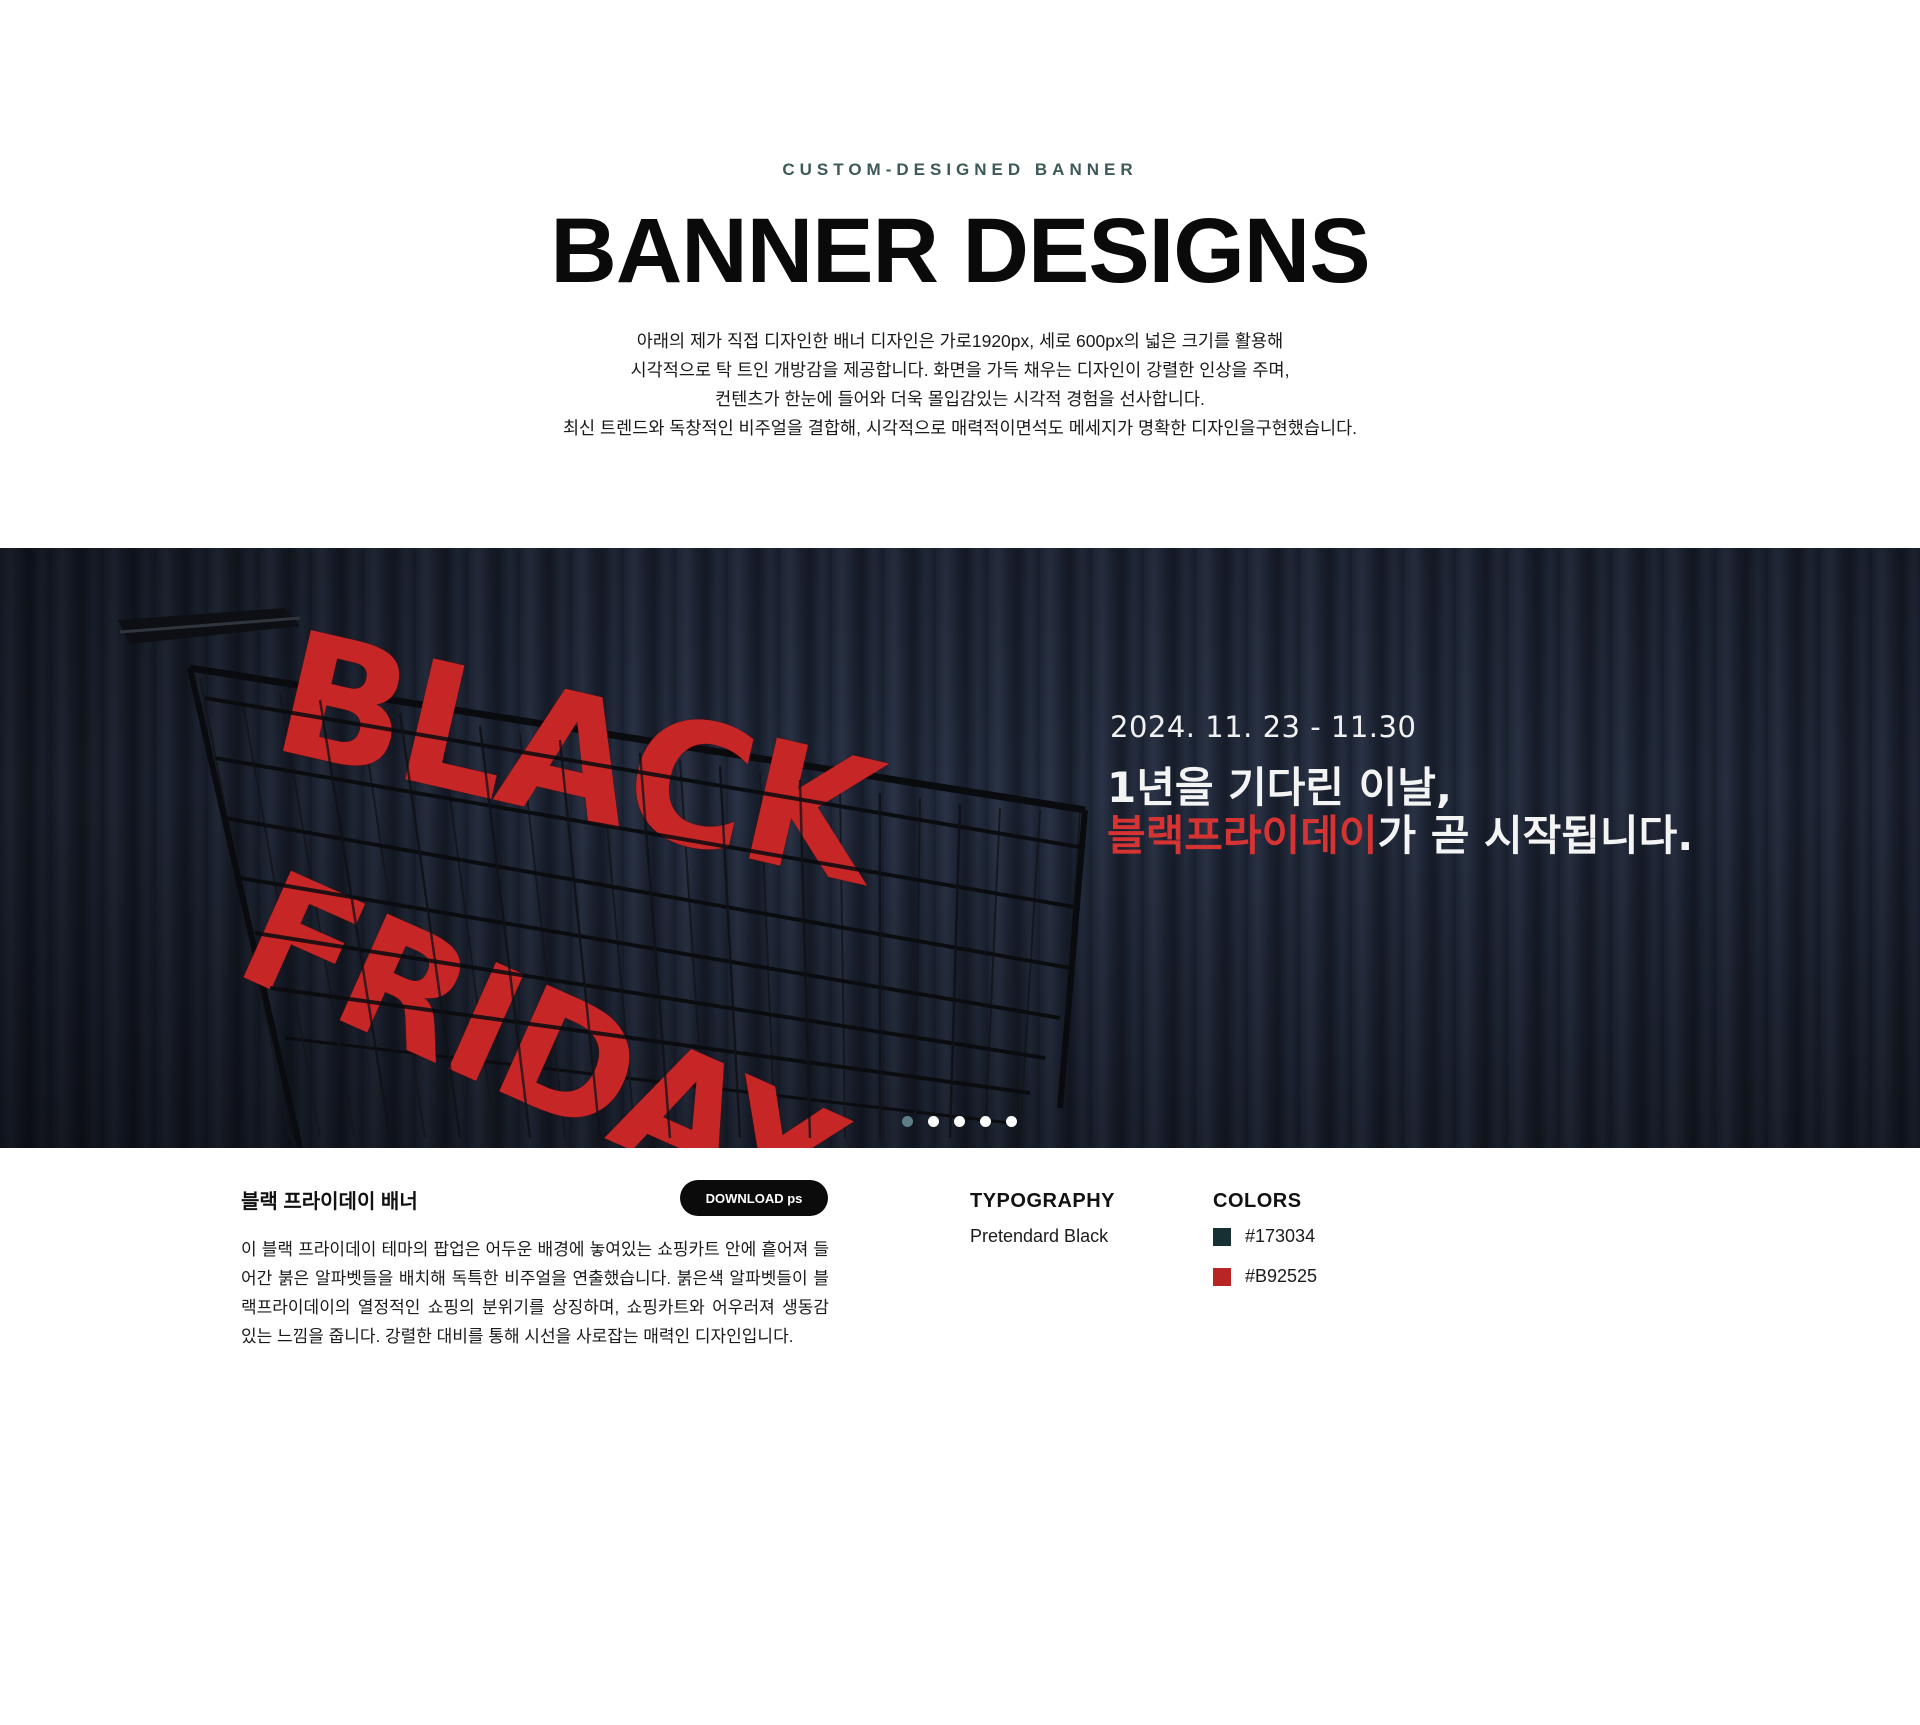 This screenshot has width=1920, height=1725. I want to click on page-title: BANNER DESIGNS, so click(960, 251).